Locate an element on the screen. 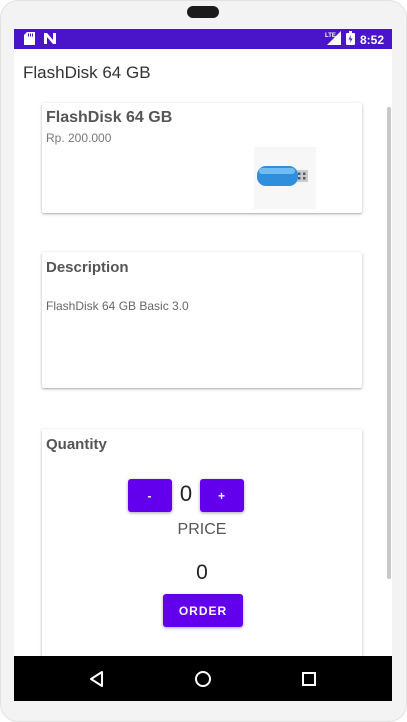 This screenshot has height=722, width=407. home-button is located at coordinates (203, 679).